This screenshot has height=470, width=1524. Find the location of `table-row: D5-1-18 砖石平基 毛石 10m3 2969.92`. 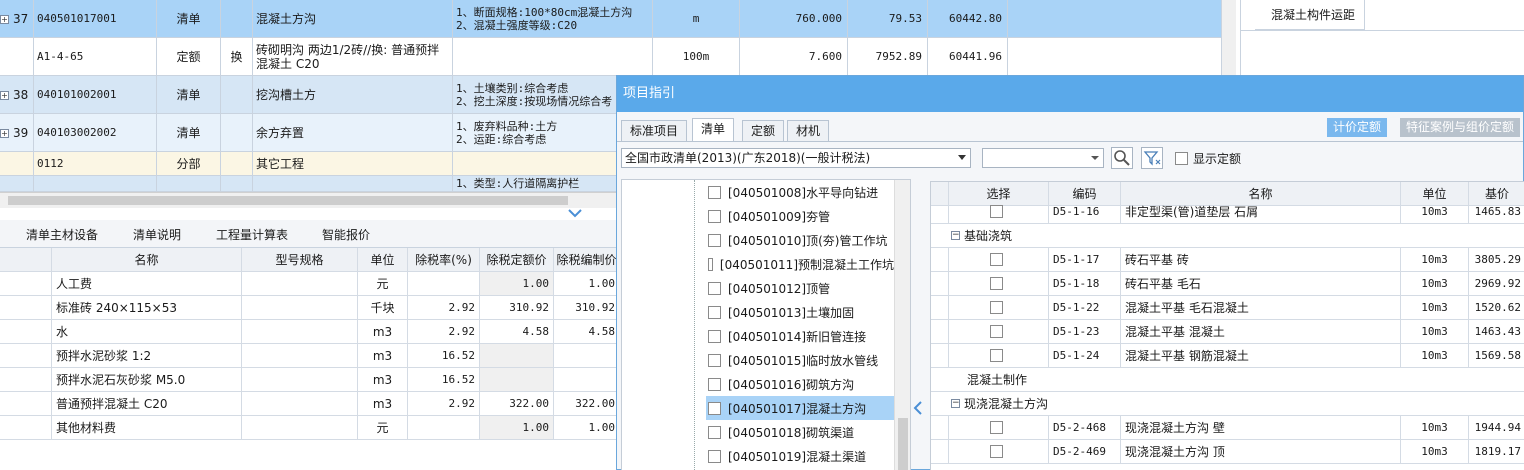

table-row: D5-1-18 砖石平基 毛石 10m3 2969.92 is located at coordinates (1227, 284).